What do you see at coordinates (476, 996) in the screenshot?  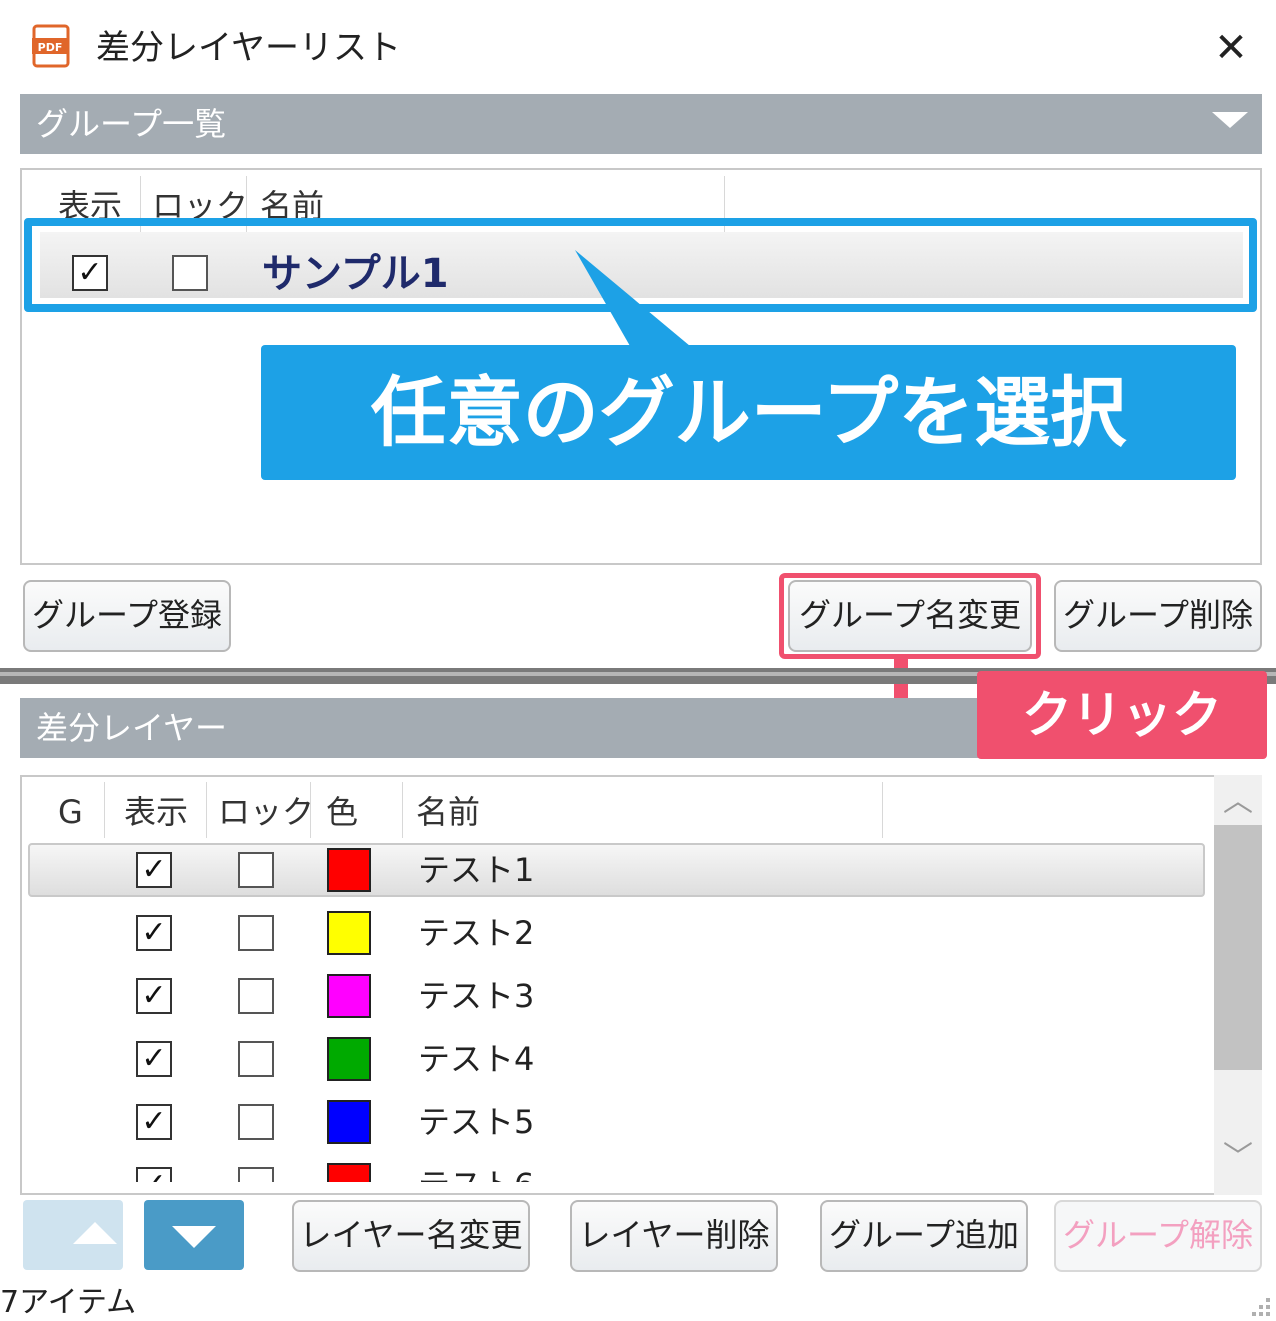 I see `layer-name: テスト3` at bounding box center [476, 996].